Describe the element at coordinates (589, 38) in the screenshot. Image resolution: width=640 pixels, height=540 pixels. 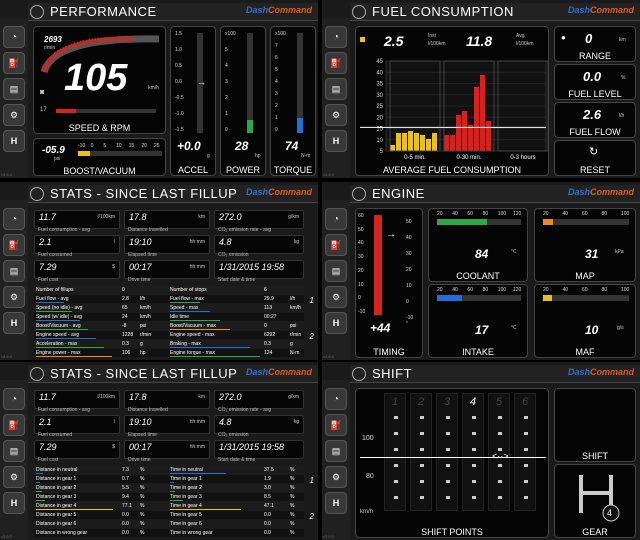
I see `range-value: 0` at that location.